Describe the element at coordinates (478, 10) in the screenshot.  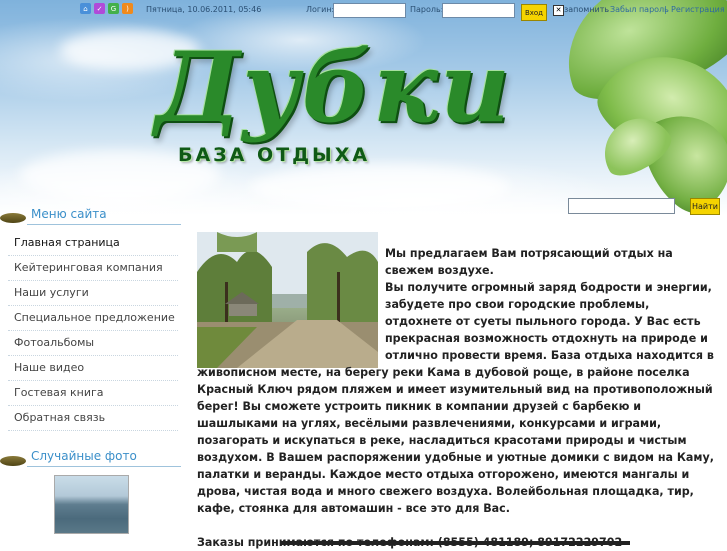
I see `password-field` at that location.